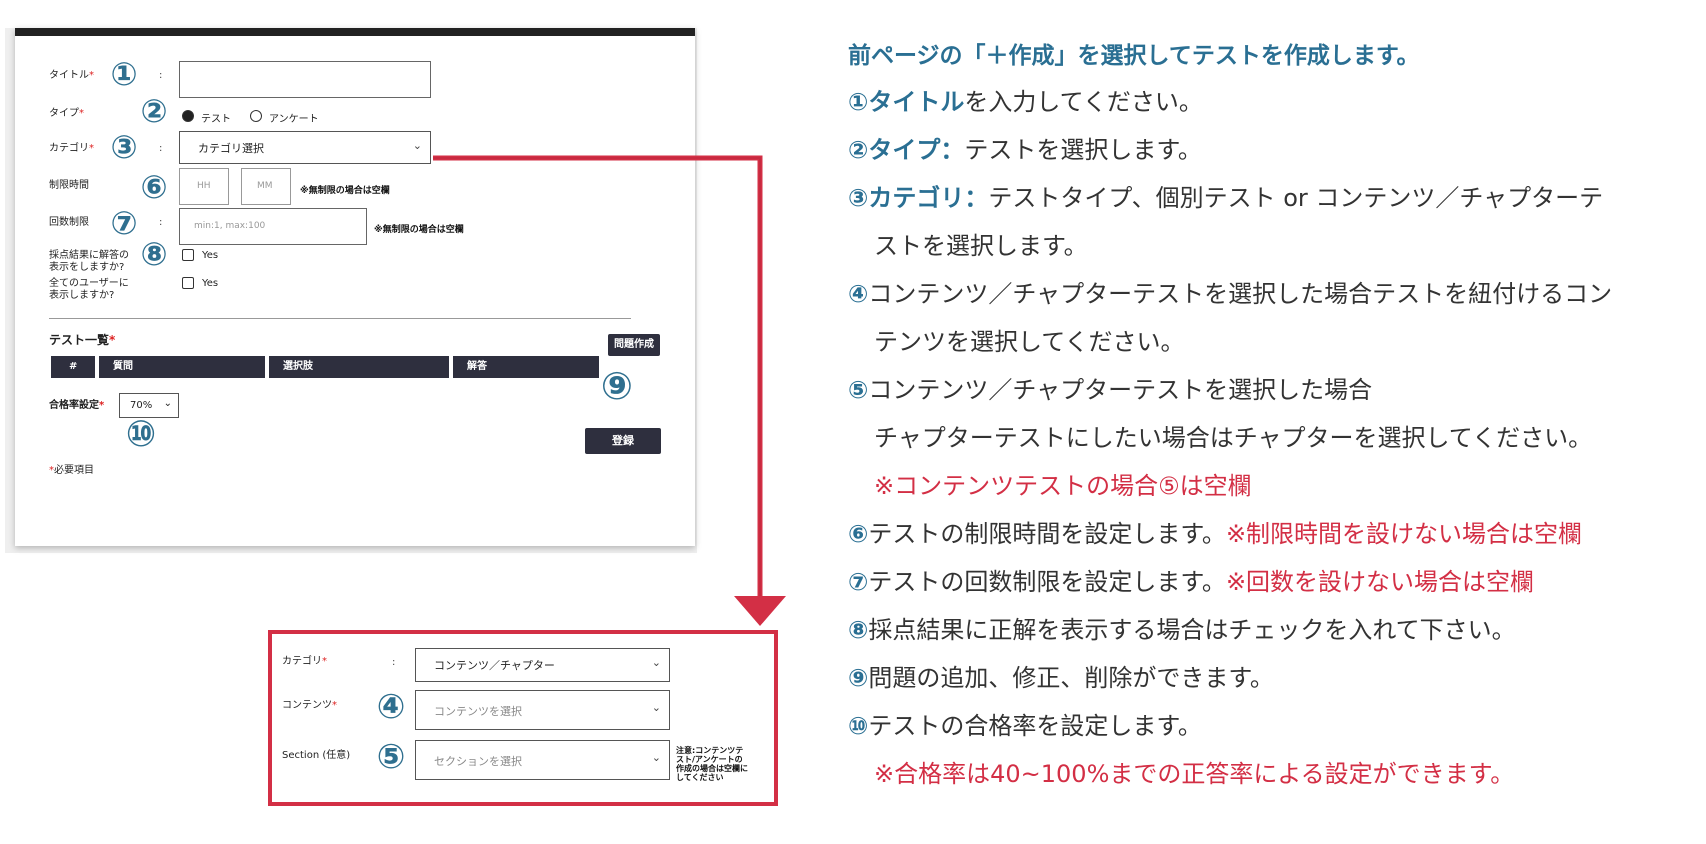  What do you see at coordinates (82, 295) in the screenshot?
I see `show-all-label-2: 表示しますか?` at bounding box center [82, 295].